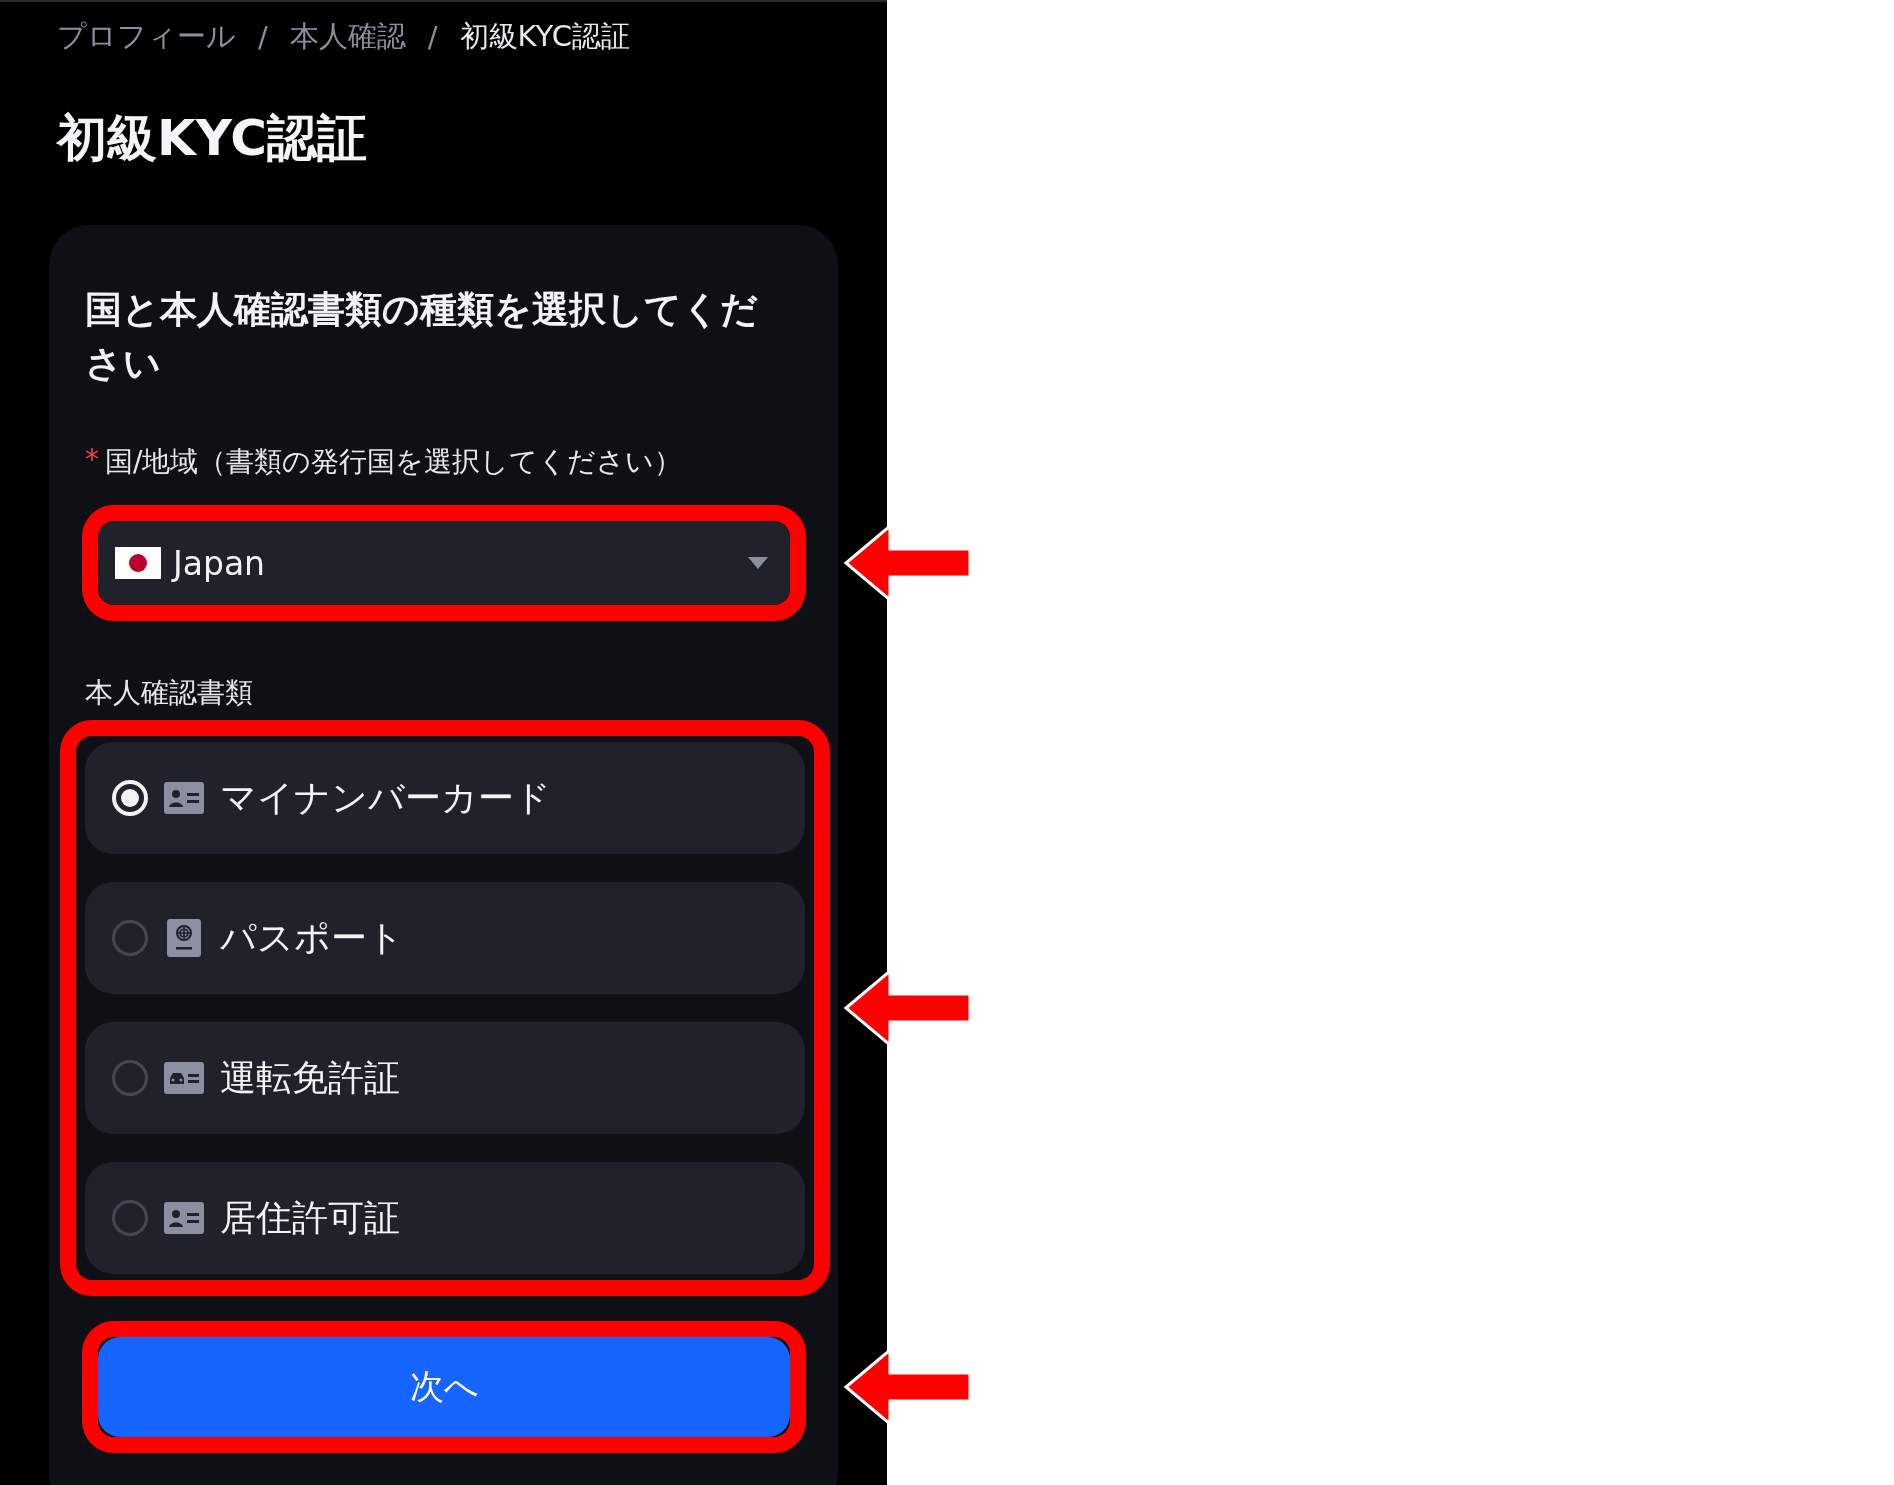 The height and width of the screenshot is (1485, 1894). Describe the element at coordinates (184, 938) in the screenshot. I see `passport-icon` at that location.